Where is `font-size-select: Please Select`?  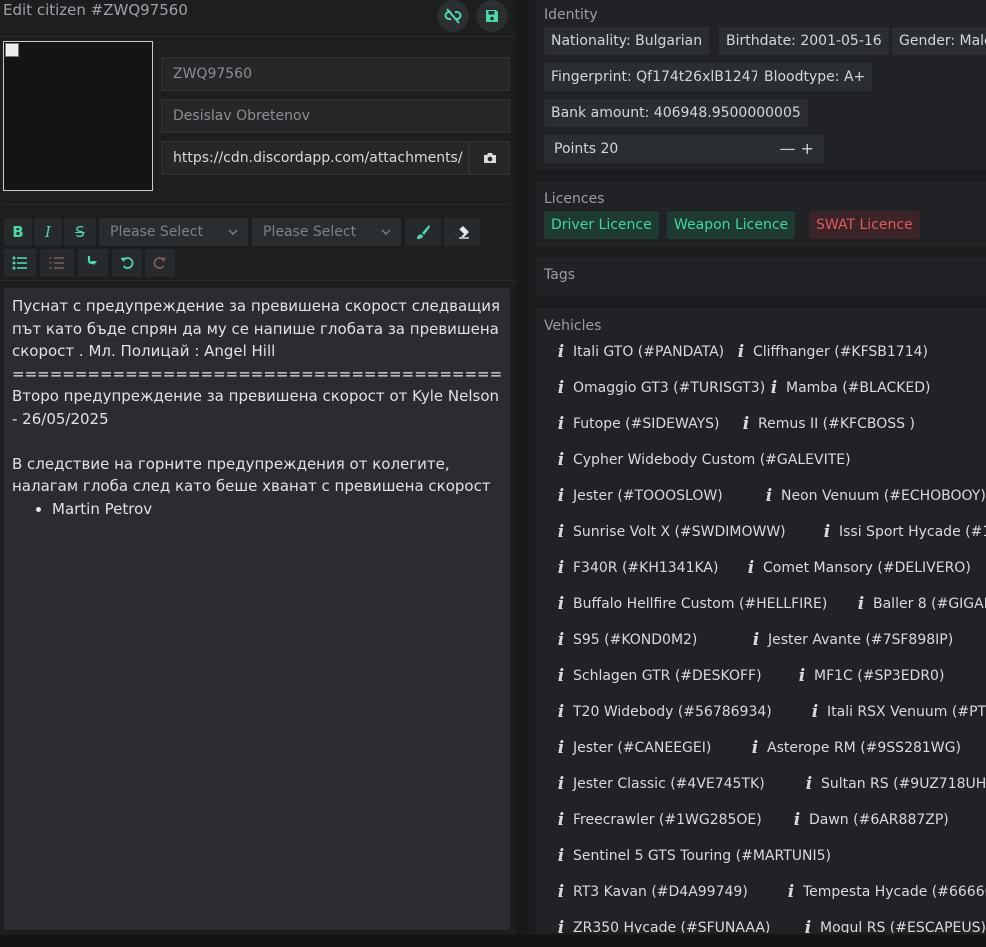
font-size-select: Please Select is located at coordinates (173, 232).